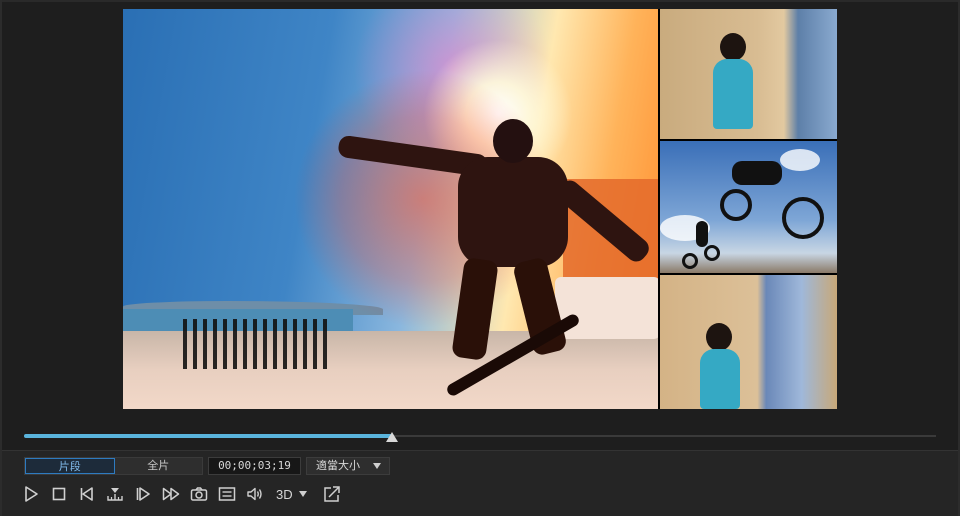  What do you see at coordinates (284, 494) in the screenshot?
I see `3d-mode-label: 3D` at bounding box center [284, 494].